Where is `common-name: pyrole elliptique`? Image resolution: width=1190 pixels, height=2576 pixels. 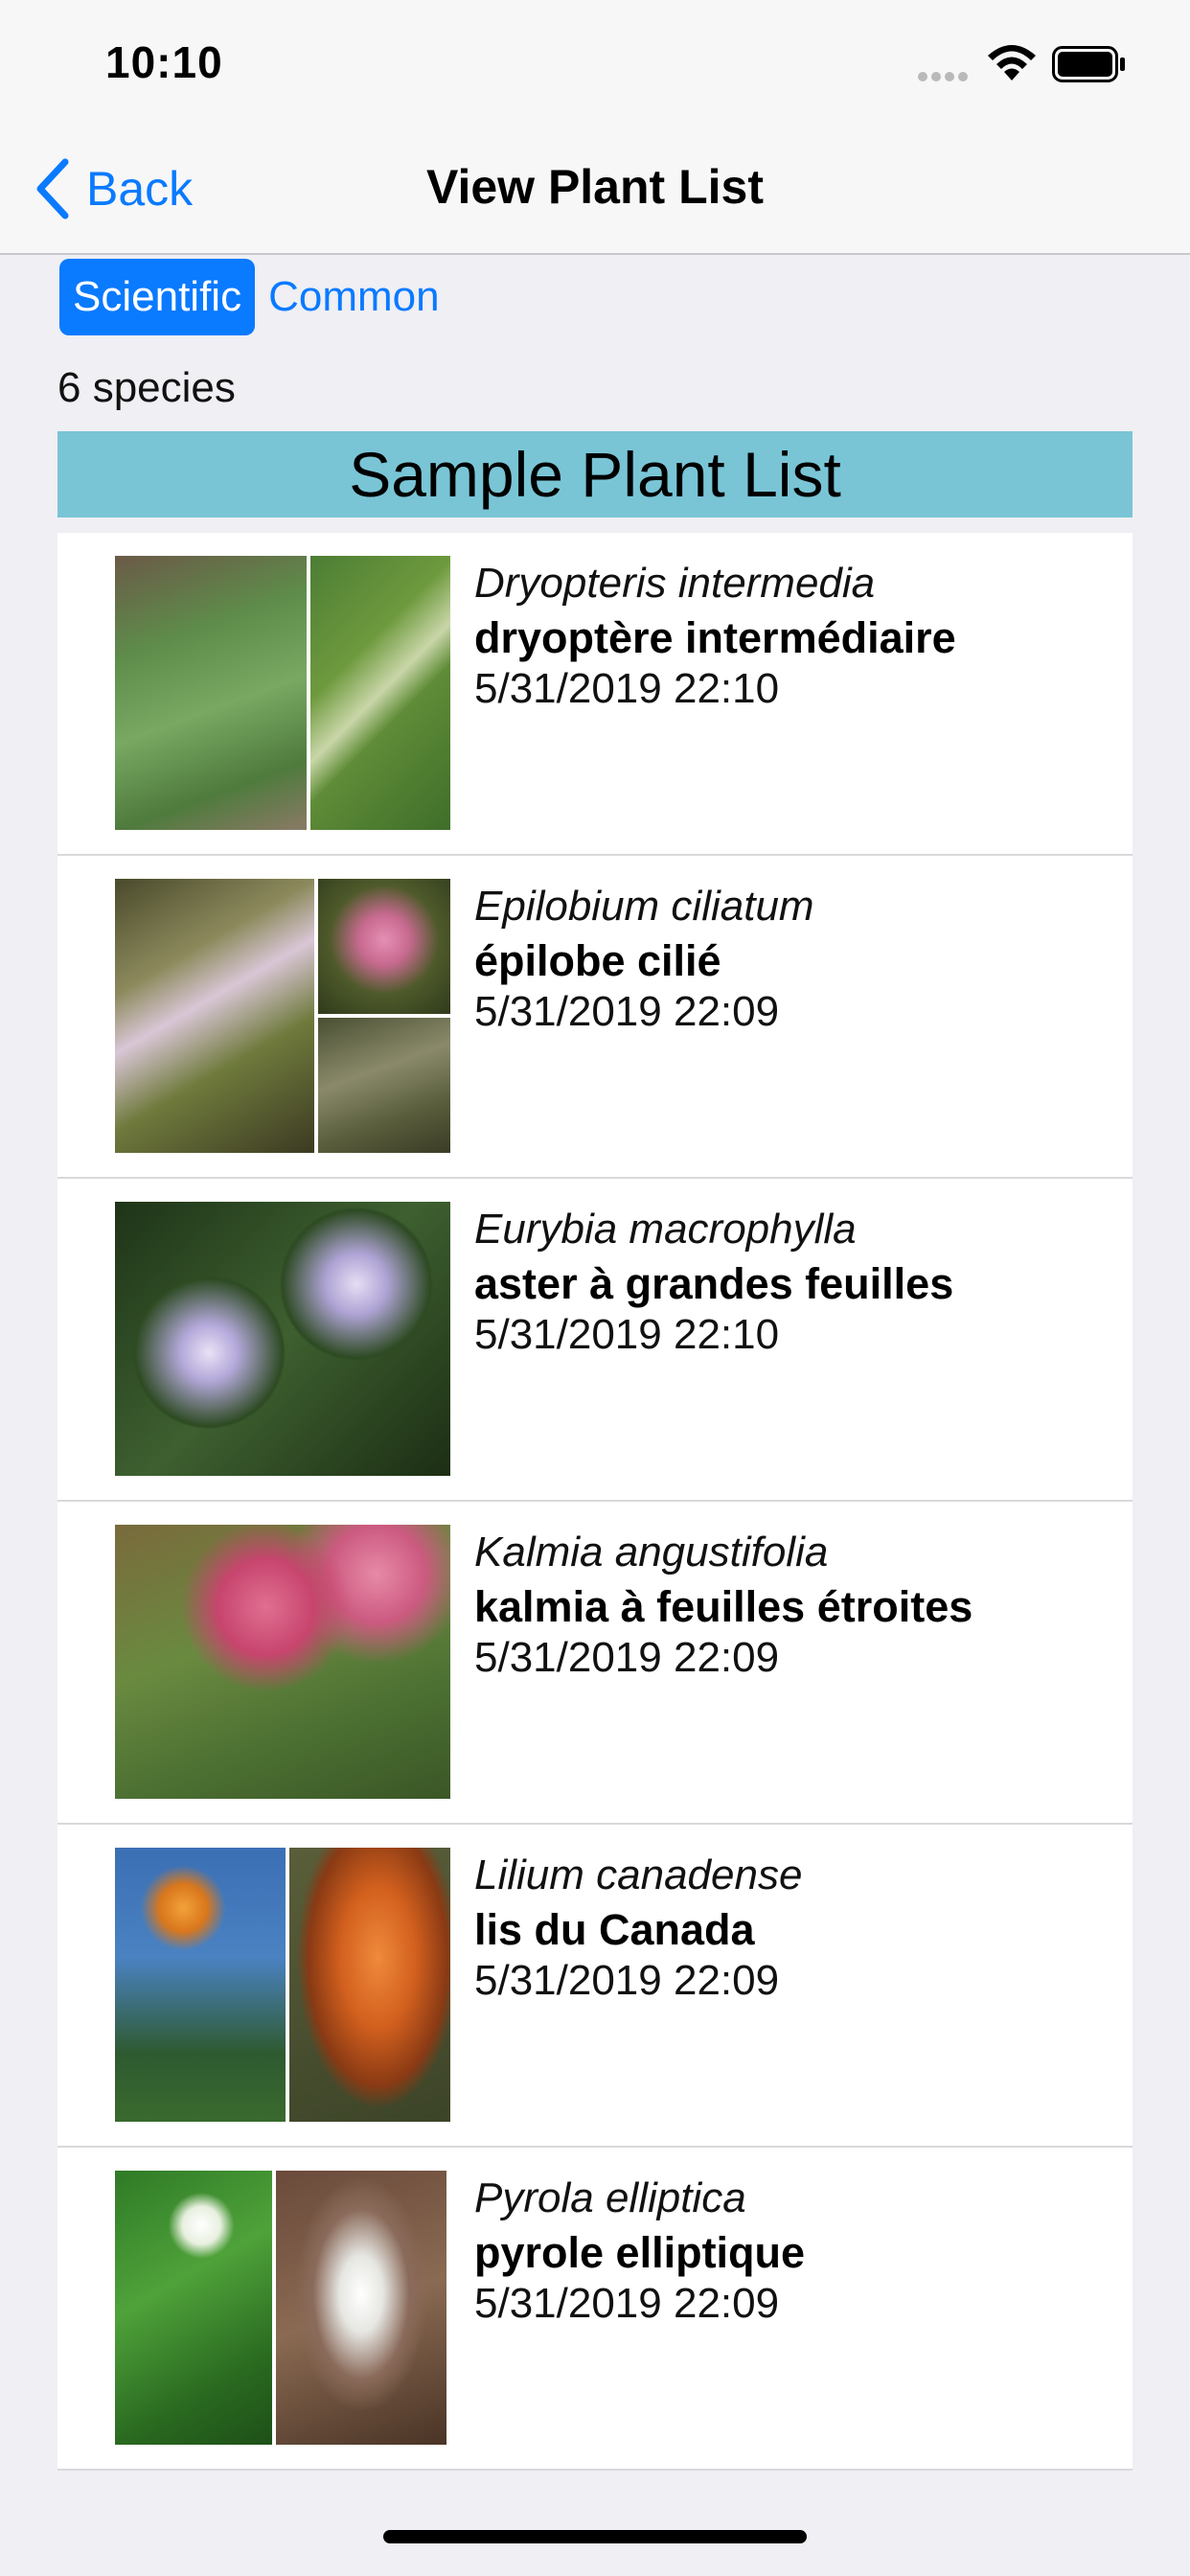 common-name: pyrole elliptique is located at coordinates (640, 2252).